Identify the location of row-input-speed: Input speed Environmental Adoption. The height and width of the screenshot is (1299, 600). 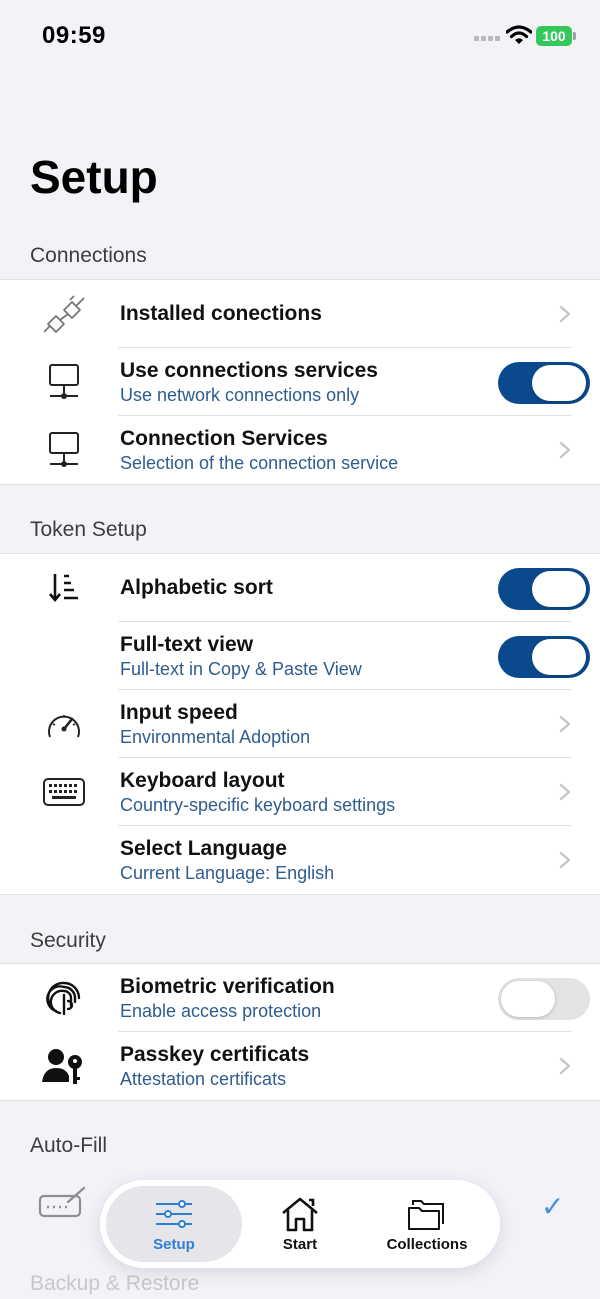
(300, 724).